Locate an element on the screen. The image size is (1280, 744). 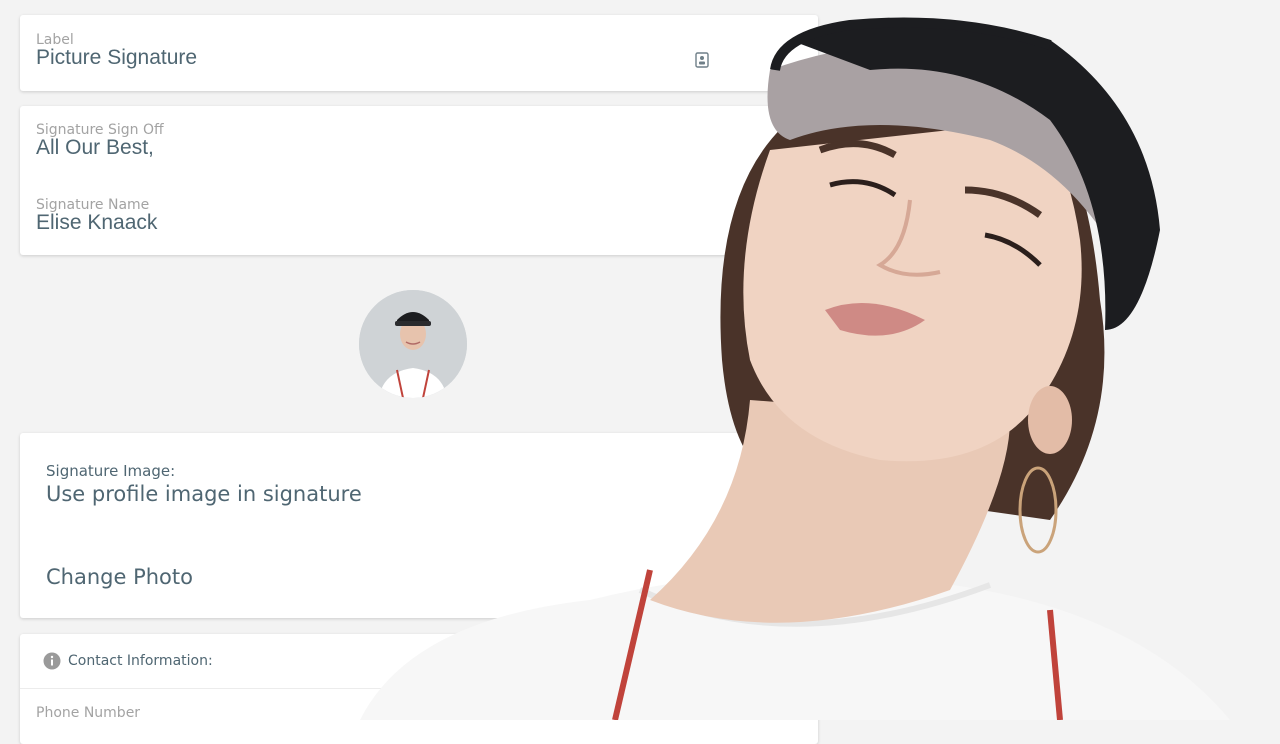
signature-name-field: Elise Knaack is located at coordinates (96, 223).